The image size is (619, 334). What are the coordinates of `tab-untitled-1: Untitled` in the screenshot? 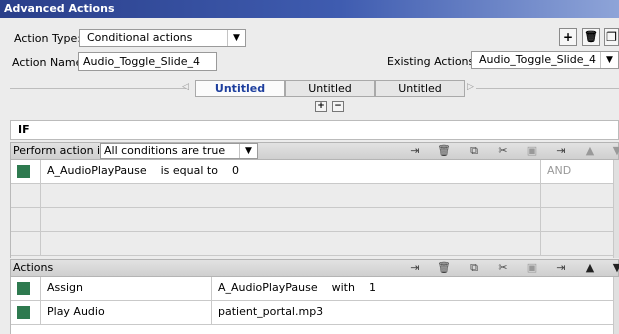 It's located at (240, 88).